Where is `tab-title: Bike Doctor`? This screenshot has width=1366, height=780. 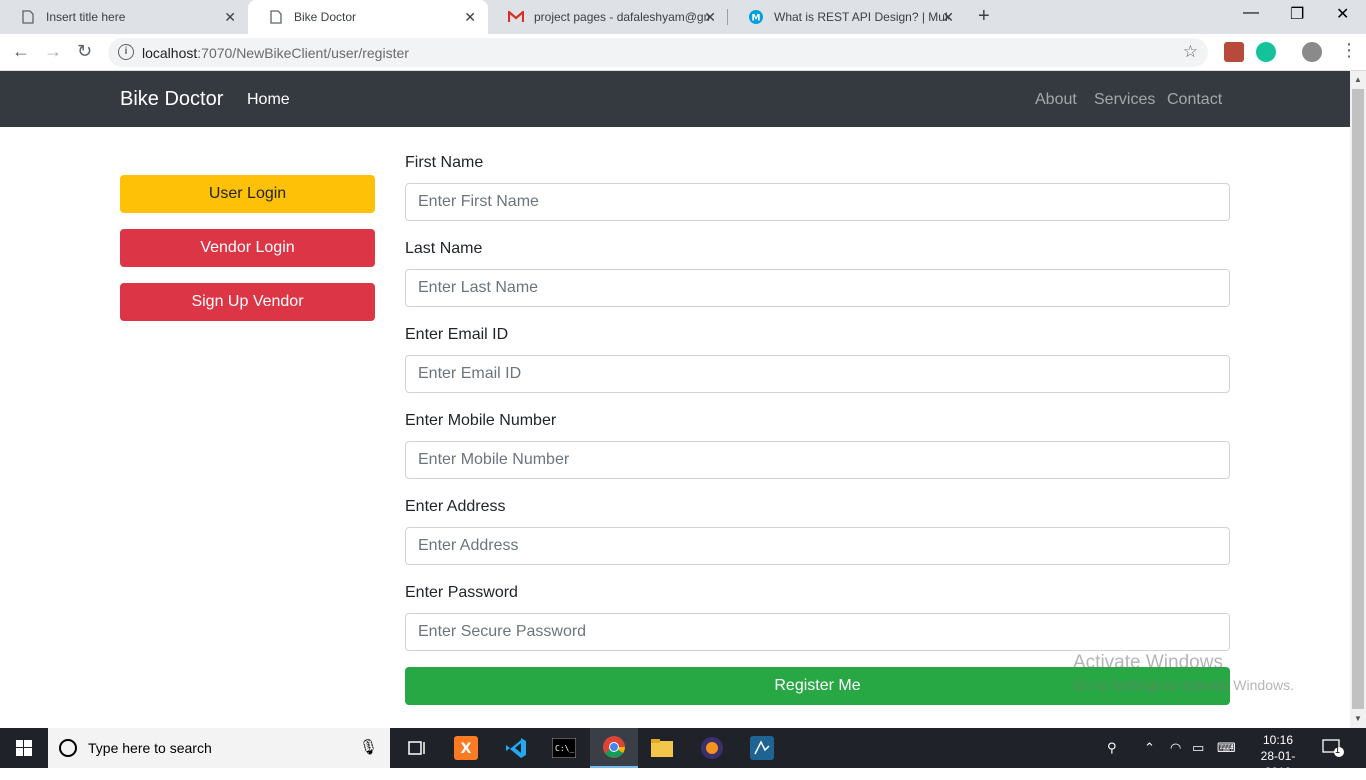 tab-title: Bike Doctor is located at coordinates (325, 17).